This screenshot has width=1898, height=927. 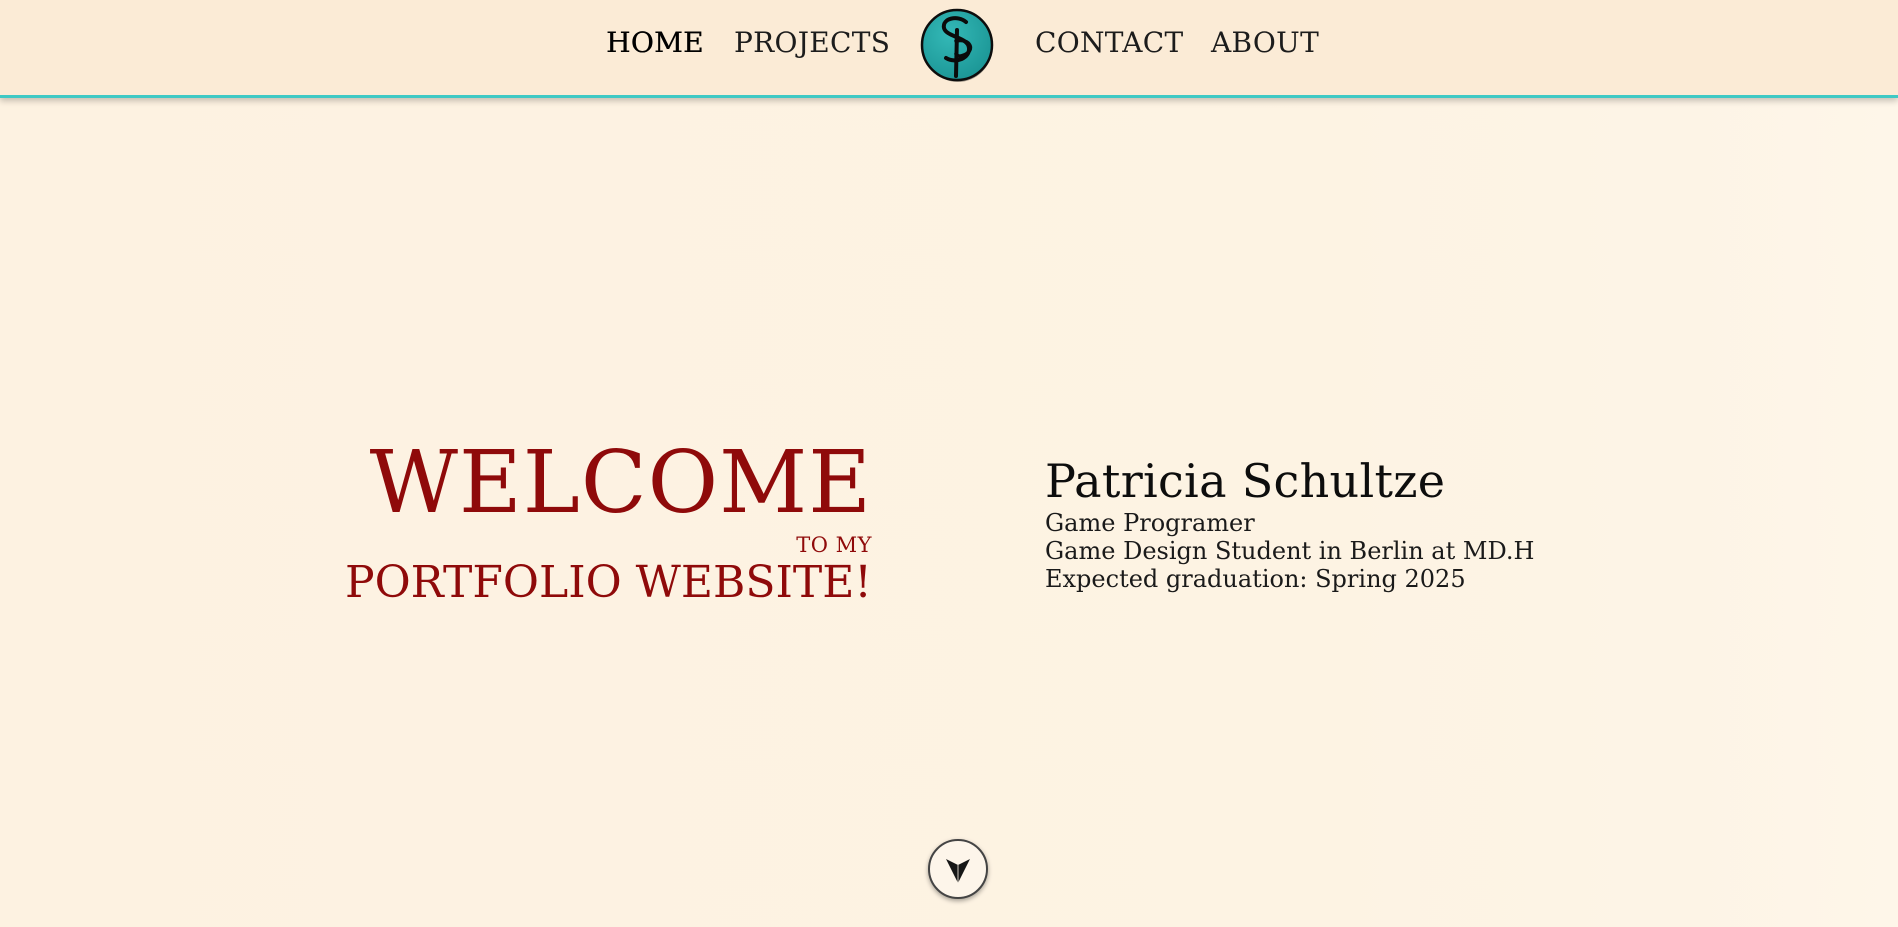 I want to click on bio-role: Game Programer, so click(x=1150, y=523).